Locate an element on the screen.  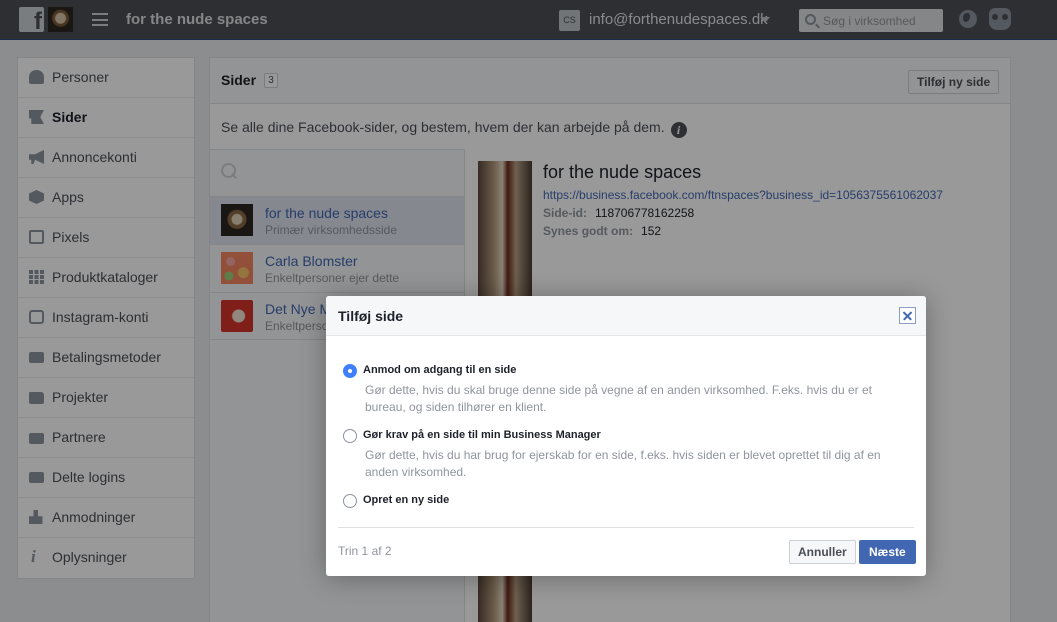
dialog-title: Tilføj side is located at coordinates (371, 316).